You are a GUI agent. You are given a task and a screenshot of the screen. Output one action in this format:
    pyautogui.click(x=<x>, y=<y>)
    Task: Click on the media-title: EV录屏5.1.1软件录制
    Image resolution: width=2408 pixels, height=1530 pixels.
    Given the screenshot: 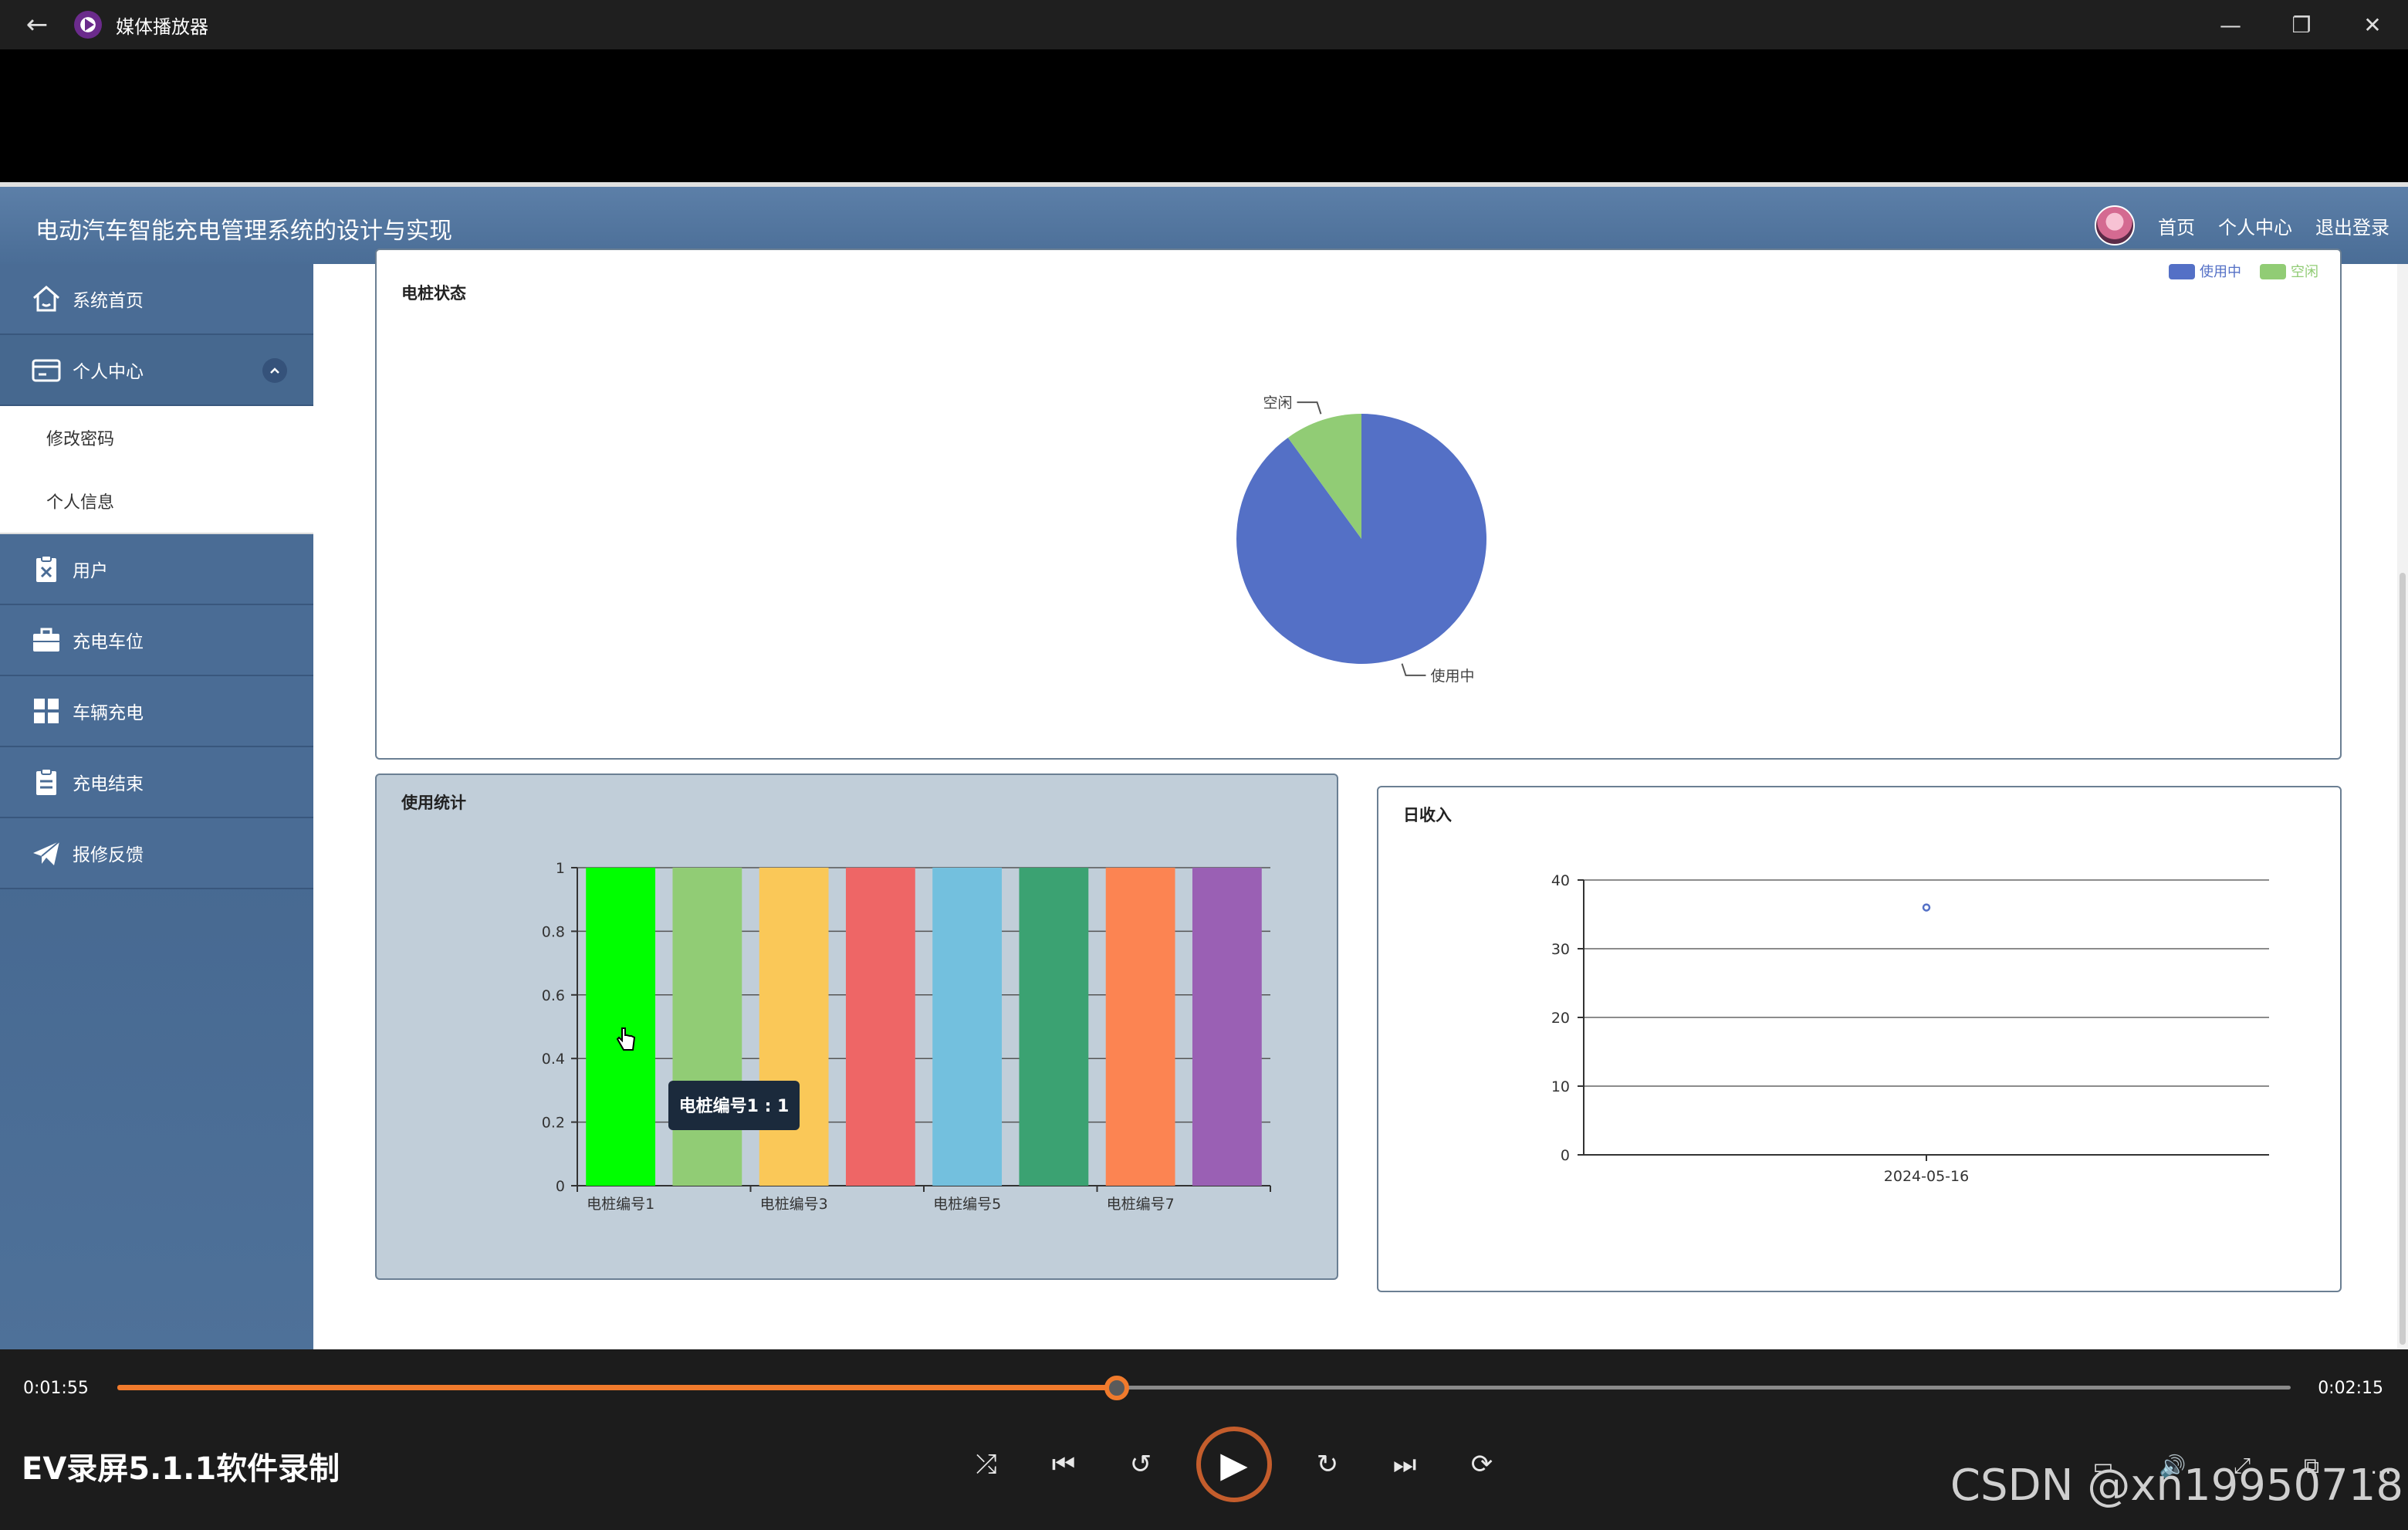 What is the action you would take?
    pyautogui.click(x=181, y=1469)
    